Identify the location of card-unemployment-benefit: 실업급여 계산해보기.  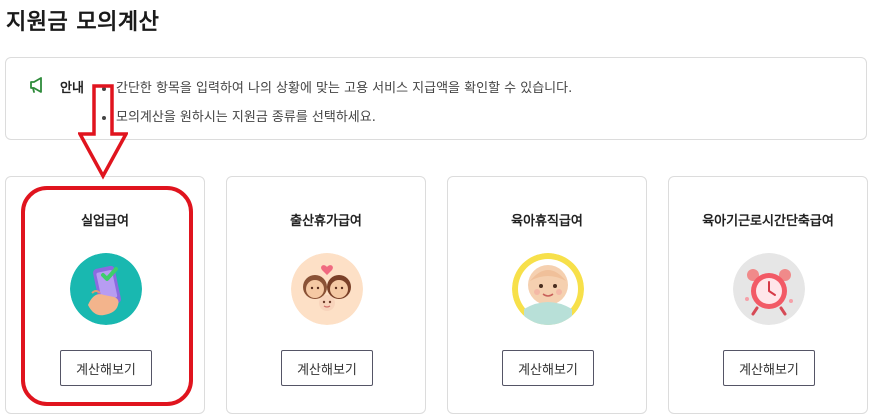
(105, 295).